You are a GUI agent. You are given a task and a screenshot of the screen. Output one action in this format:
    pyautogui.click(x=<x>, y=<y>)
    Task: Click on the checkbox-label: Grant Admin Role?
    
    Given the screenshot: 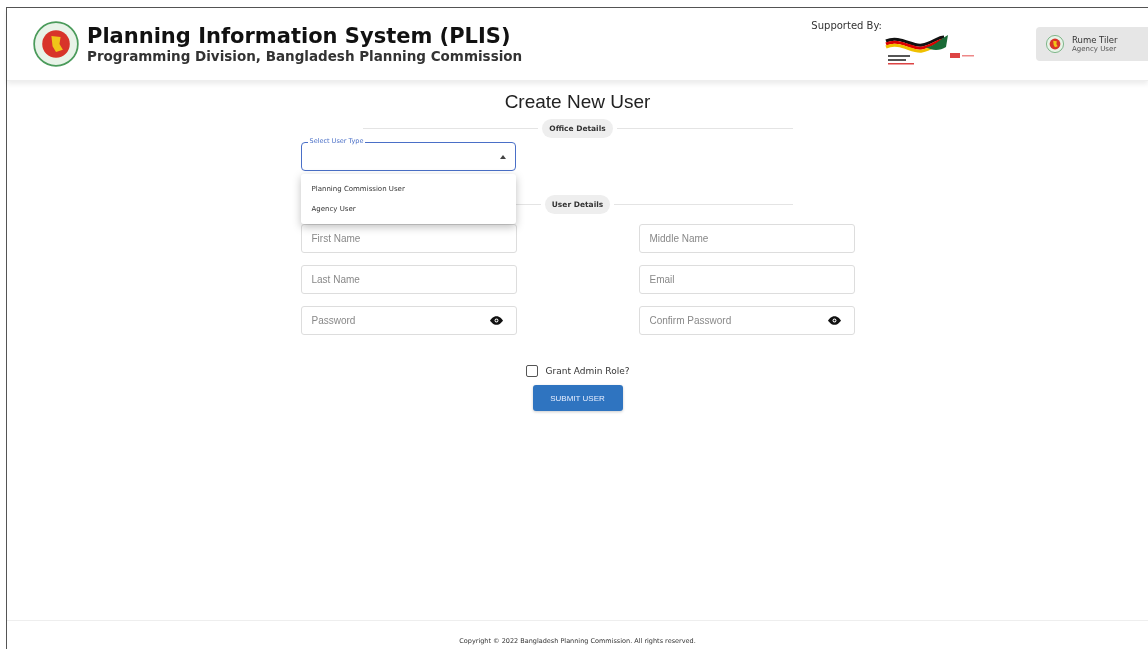 What is the action you would take?
    pyautogui.click(x=587, y=371)
    